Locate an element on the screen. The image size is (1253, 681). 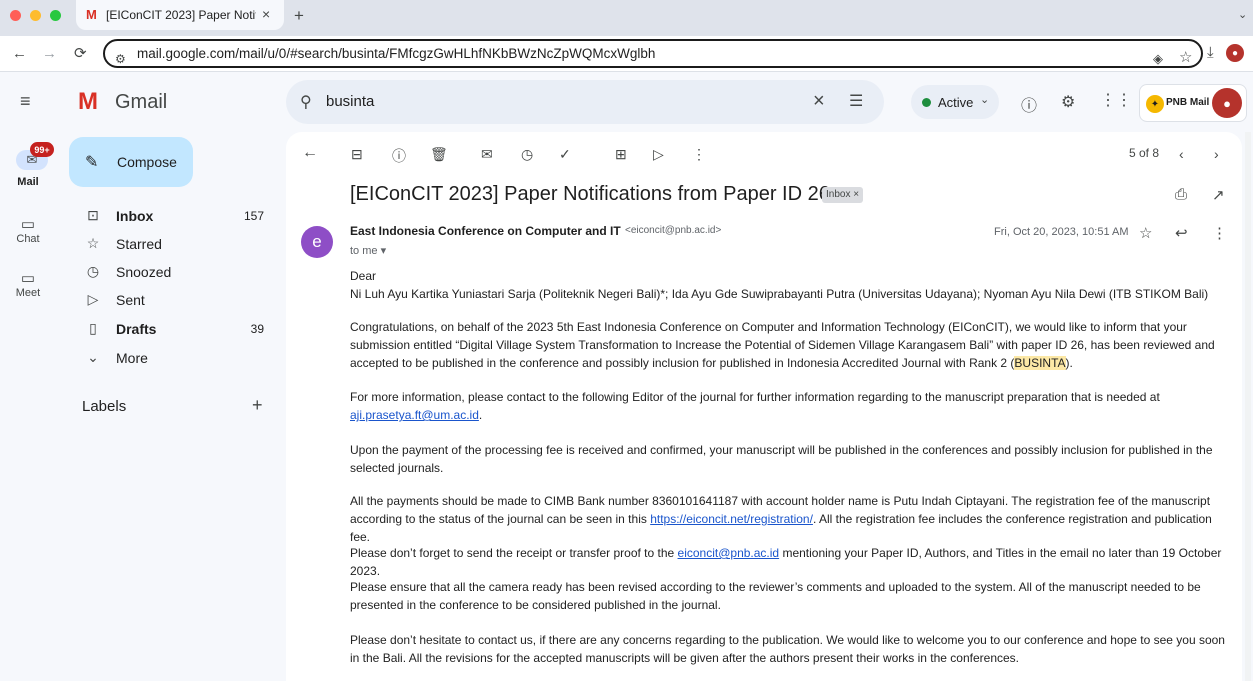
nav-label: Inbox is located at coordinates (135, 216).